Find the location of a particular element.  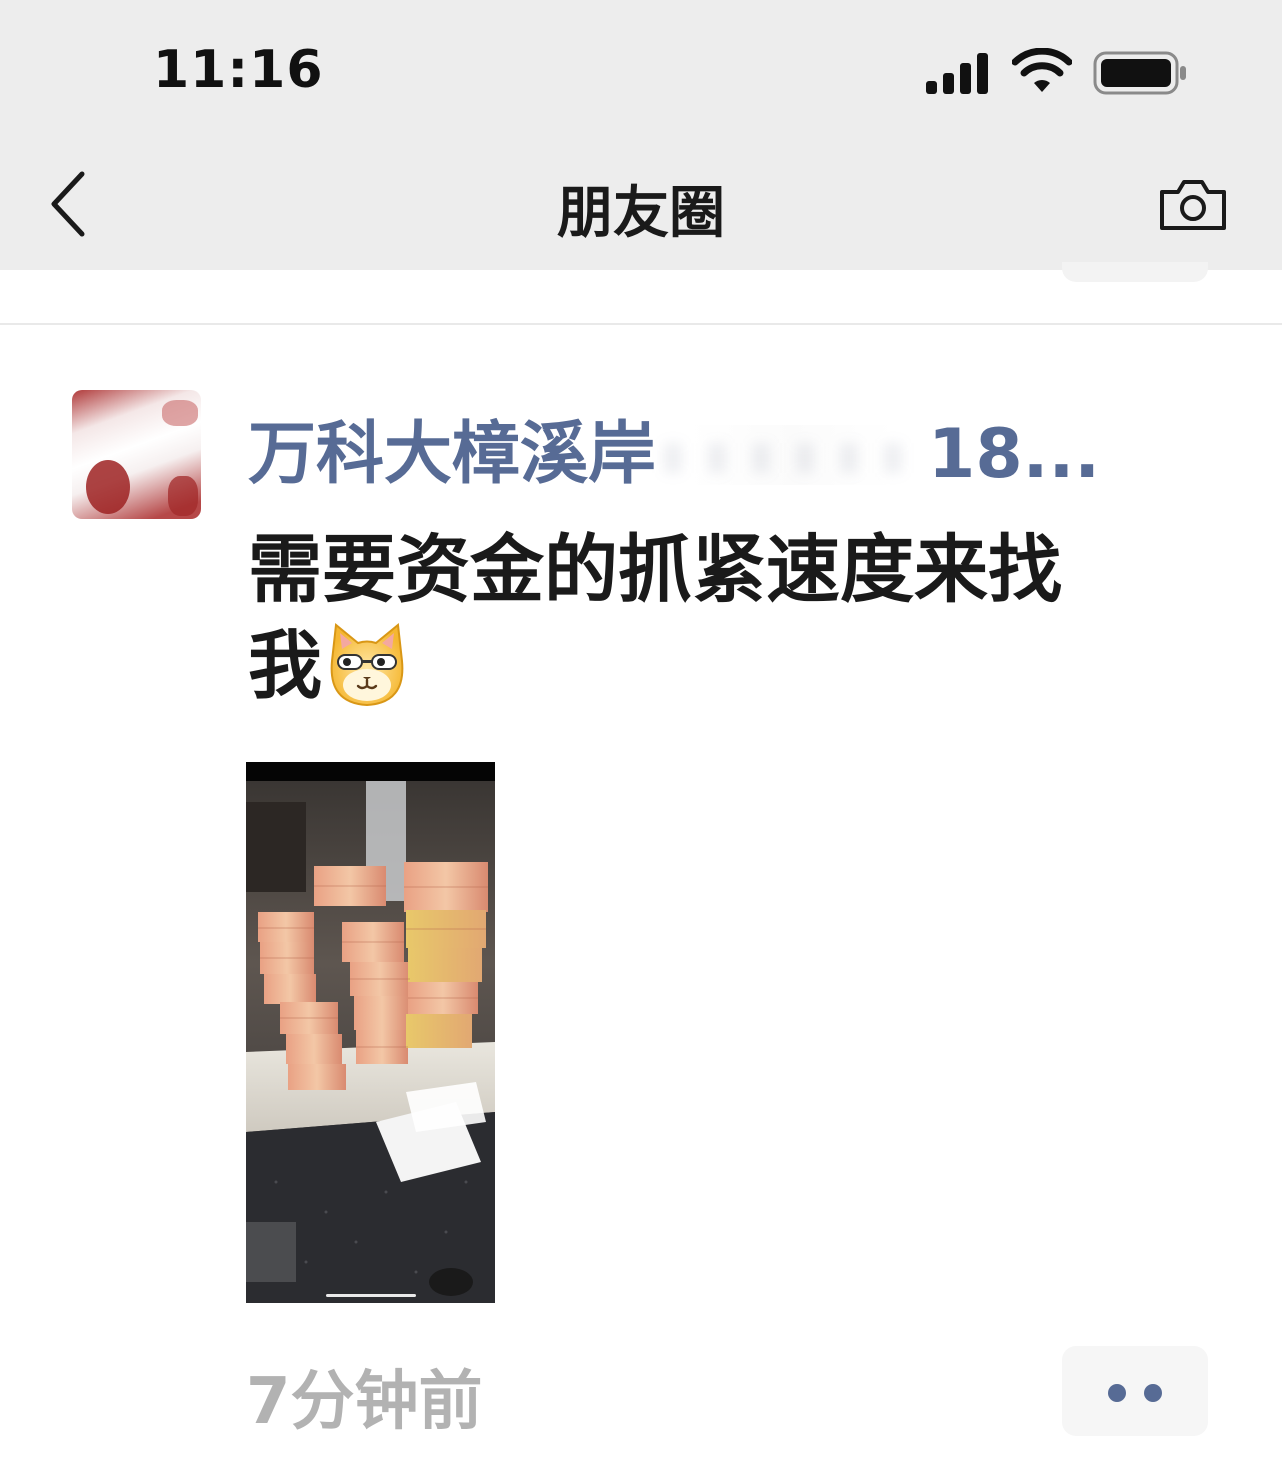

author-name-prefix: 万科大樟溪岸 is located at coordinates (452, 454).